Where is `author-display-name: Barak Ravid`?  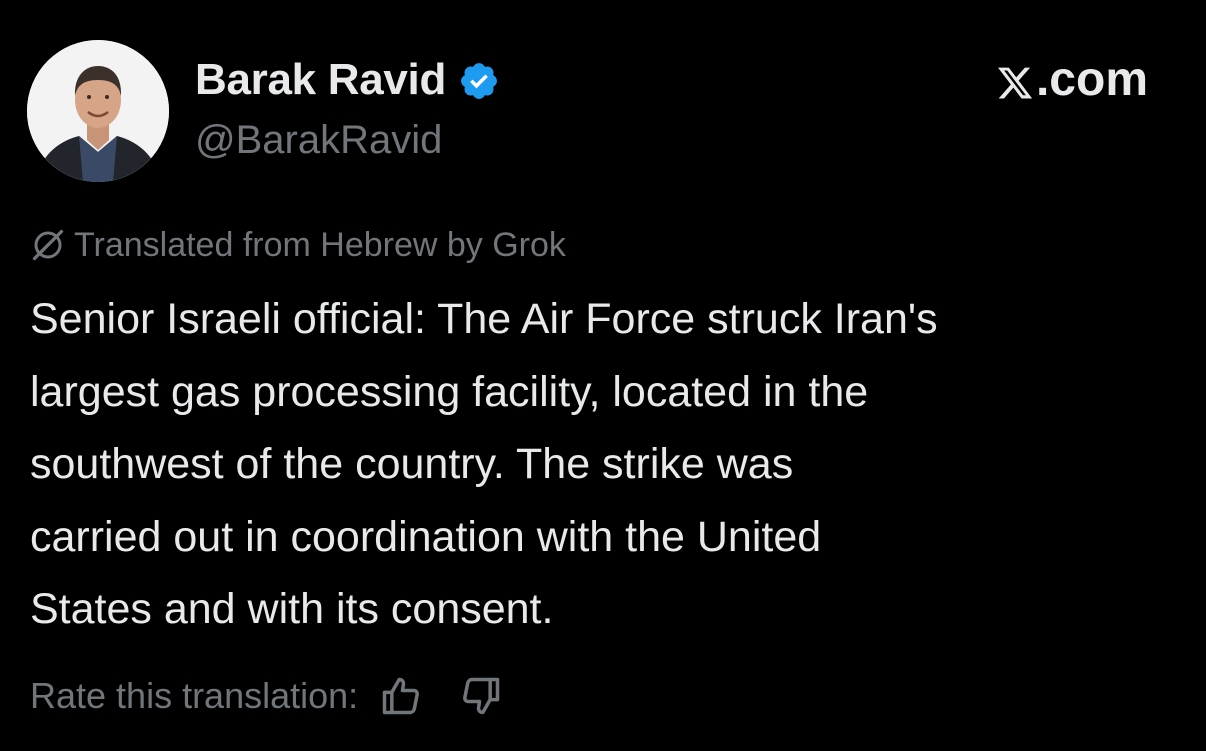
author-display-name: Barak Ravid is located at coordinates (320, 80).